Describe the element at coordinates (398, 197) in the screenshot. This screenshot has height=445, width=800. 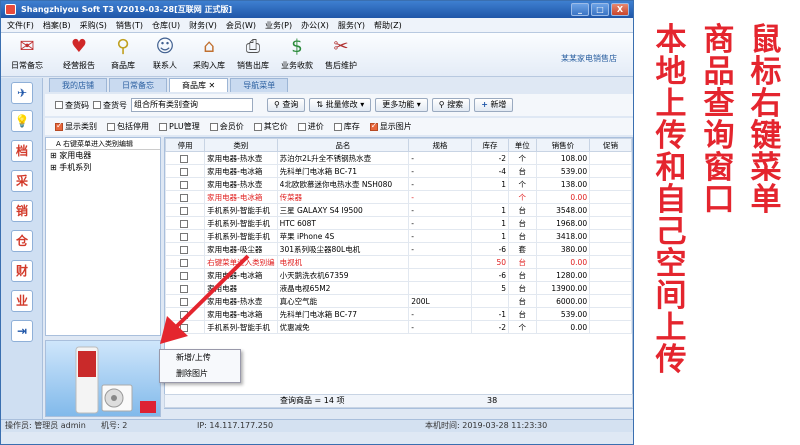
I see `table-row: 家用电器-电冰箱 传菜器 - 个 0.00` at that location.